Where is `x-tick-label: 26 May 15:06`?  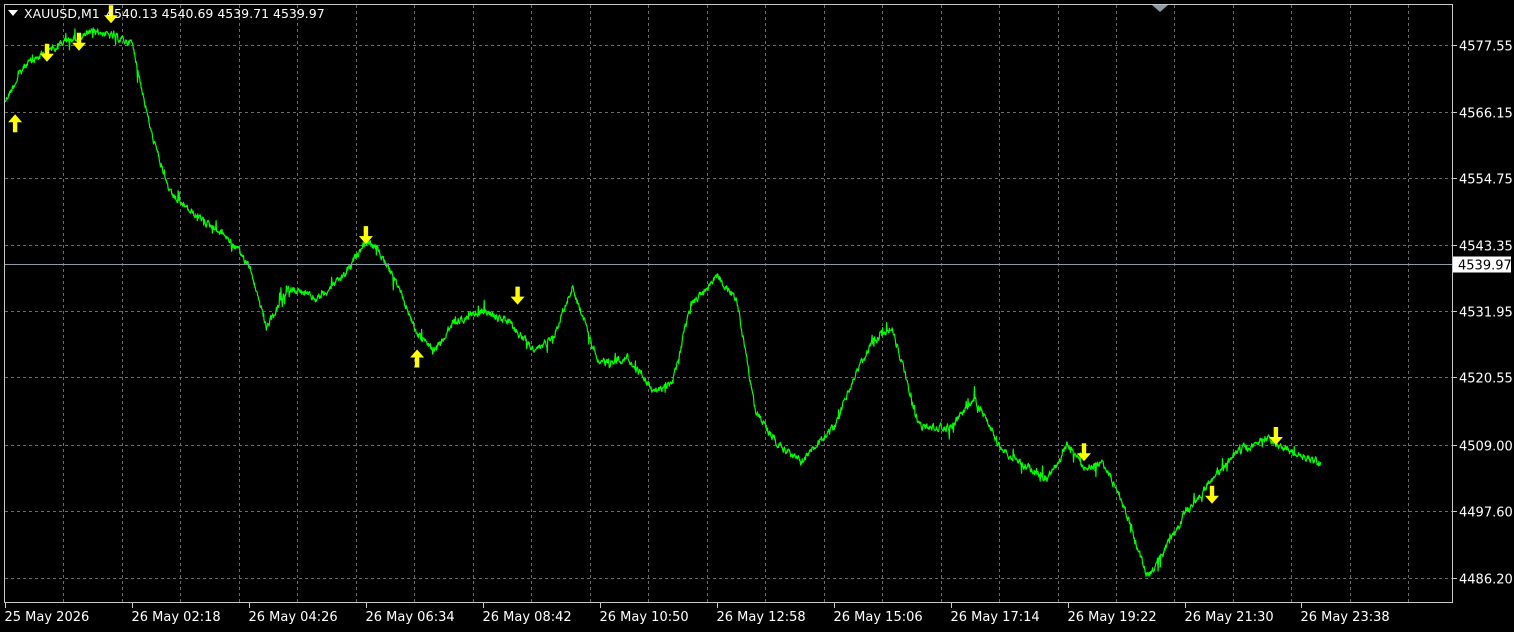 x-tick-label: 26 May 15:06 is located at coordinates (878, 617).